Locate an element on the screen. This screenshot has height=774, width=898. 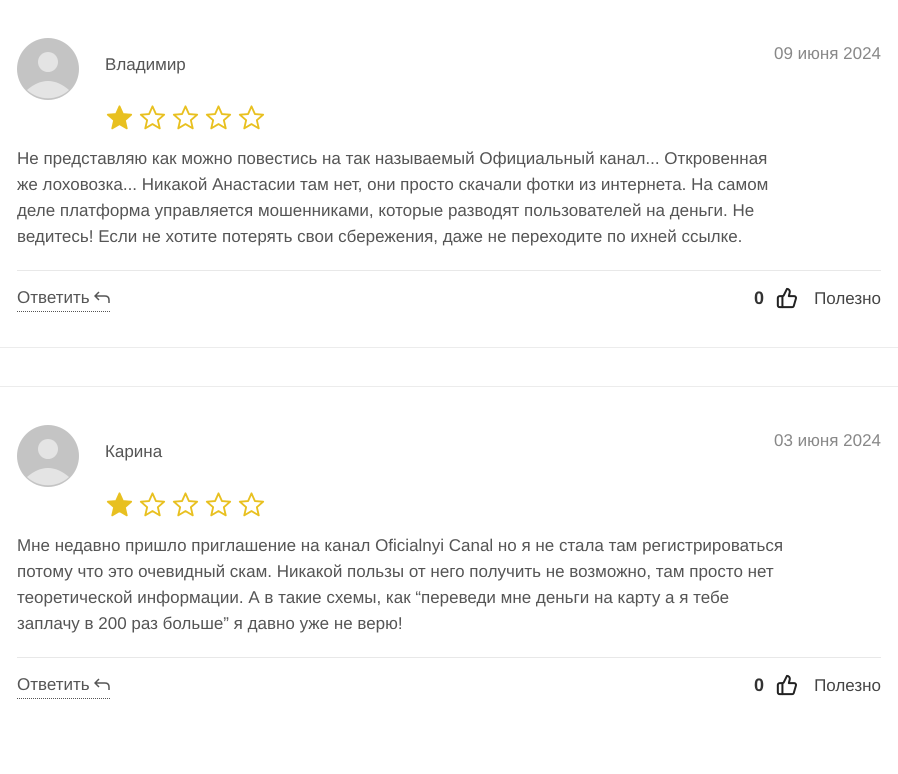
review-date: 09 июня 2024 is located at coordinates (827, 54).